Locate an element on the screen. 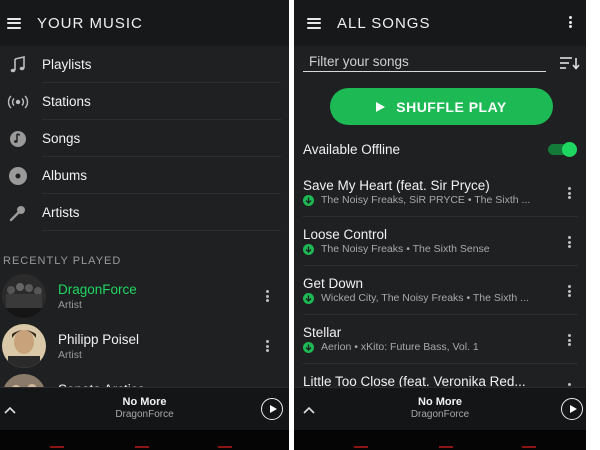 The height and width of the screenshot is (450, 600). nav-item-artists: Artists is located at coordinates (144, 212).